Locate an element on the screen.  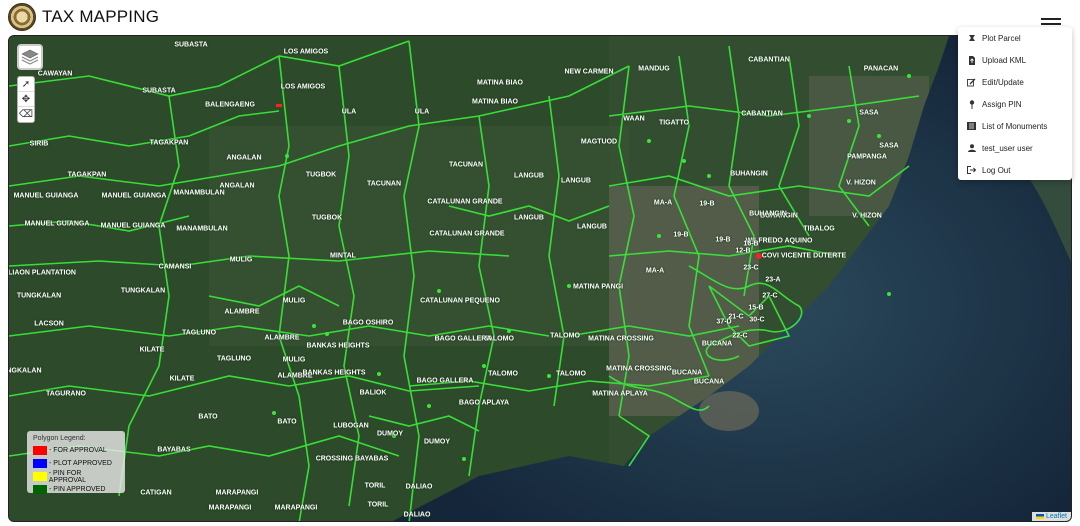
legend-item: - PIN APPROVED is located at coordinates (76, 489).